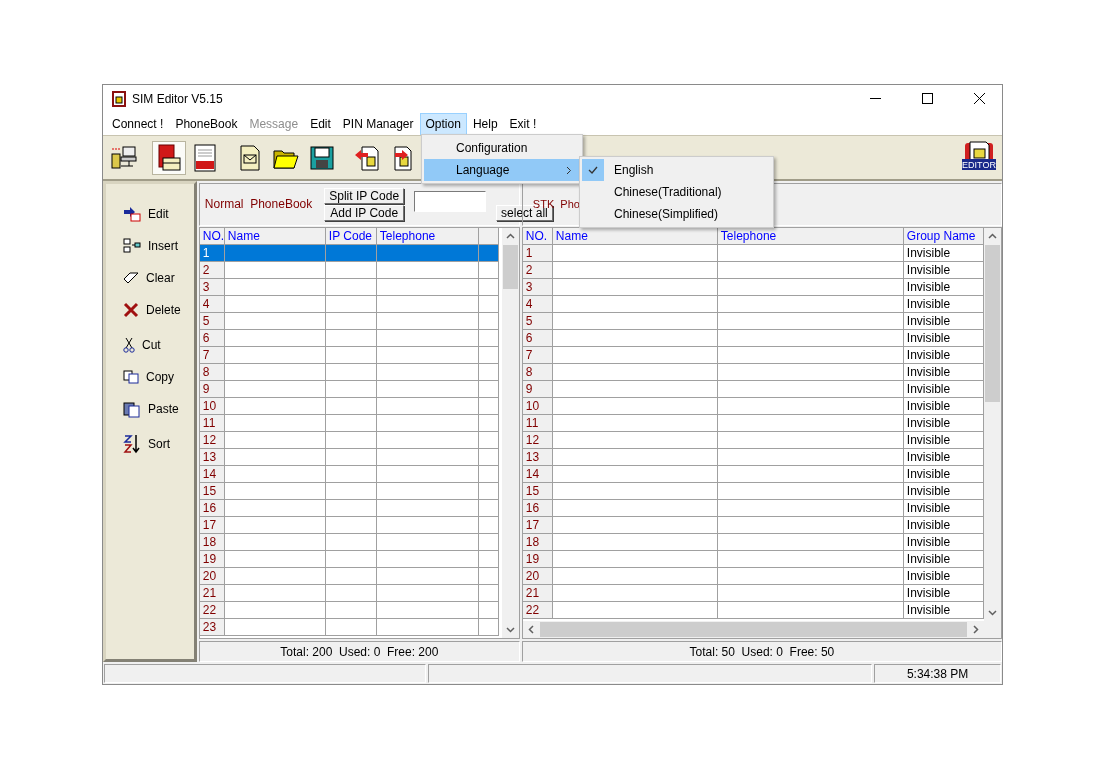  I want to click on envelope-document-icon, so click(250, 157).